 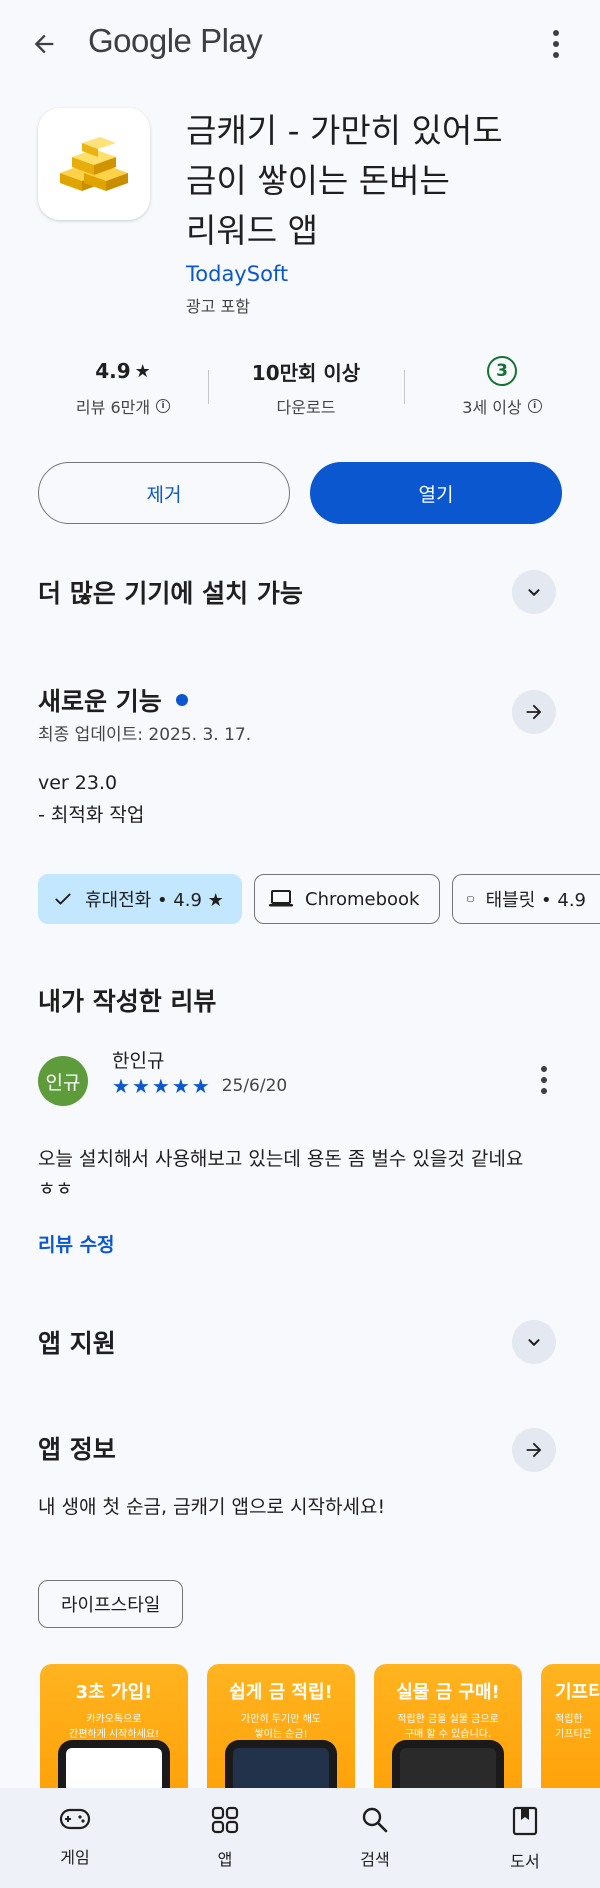 I want to click on app-description: 내 생애 첫 순금, 금캐기 앱으로 시작하세요!, so click(x=212, y=1507).